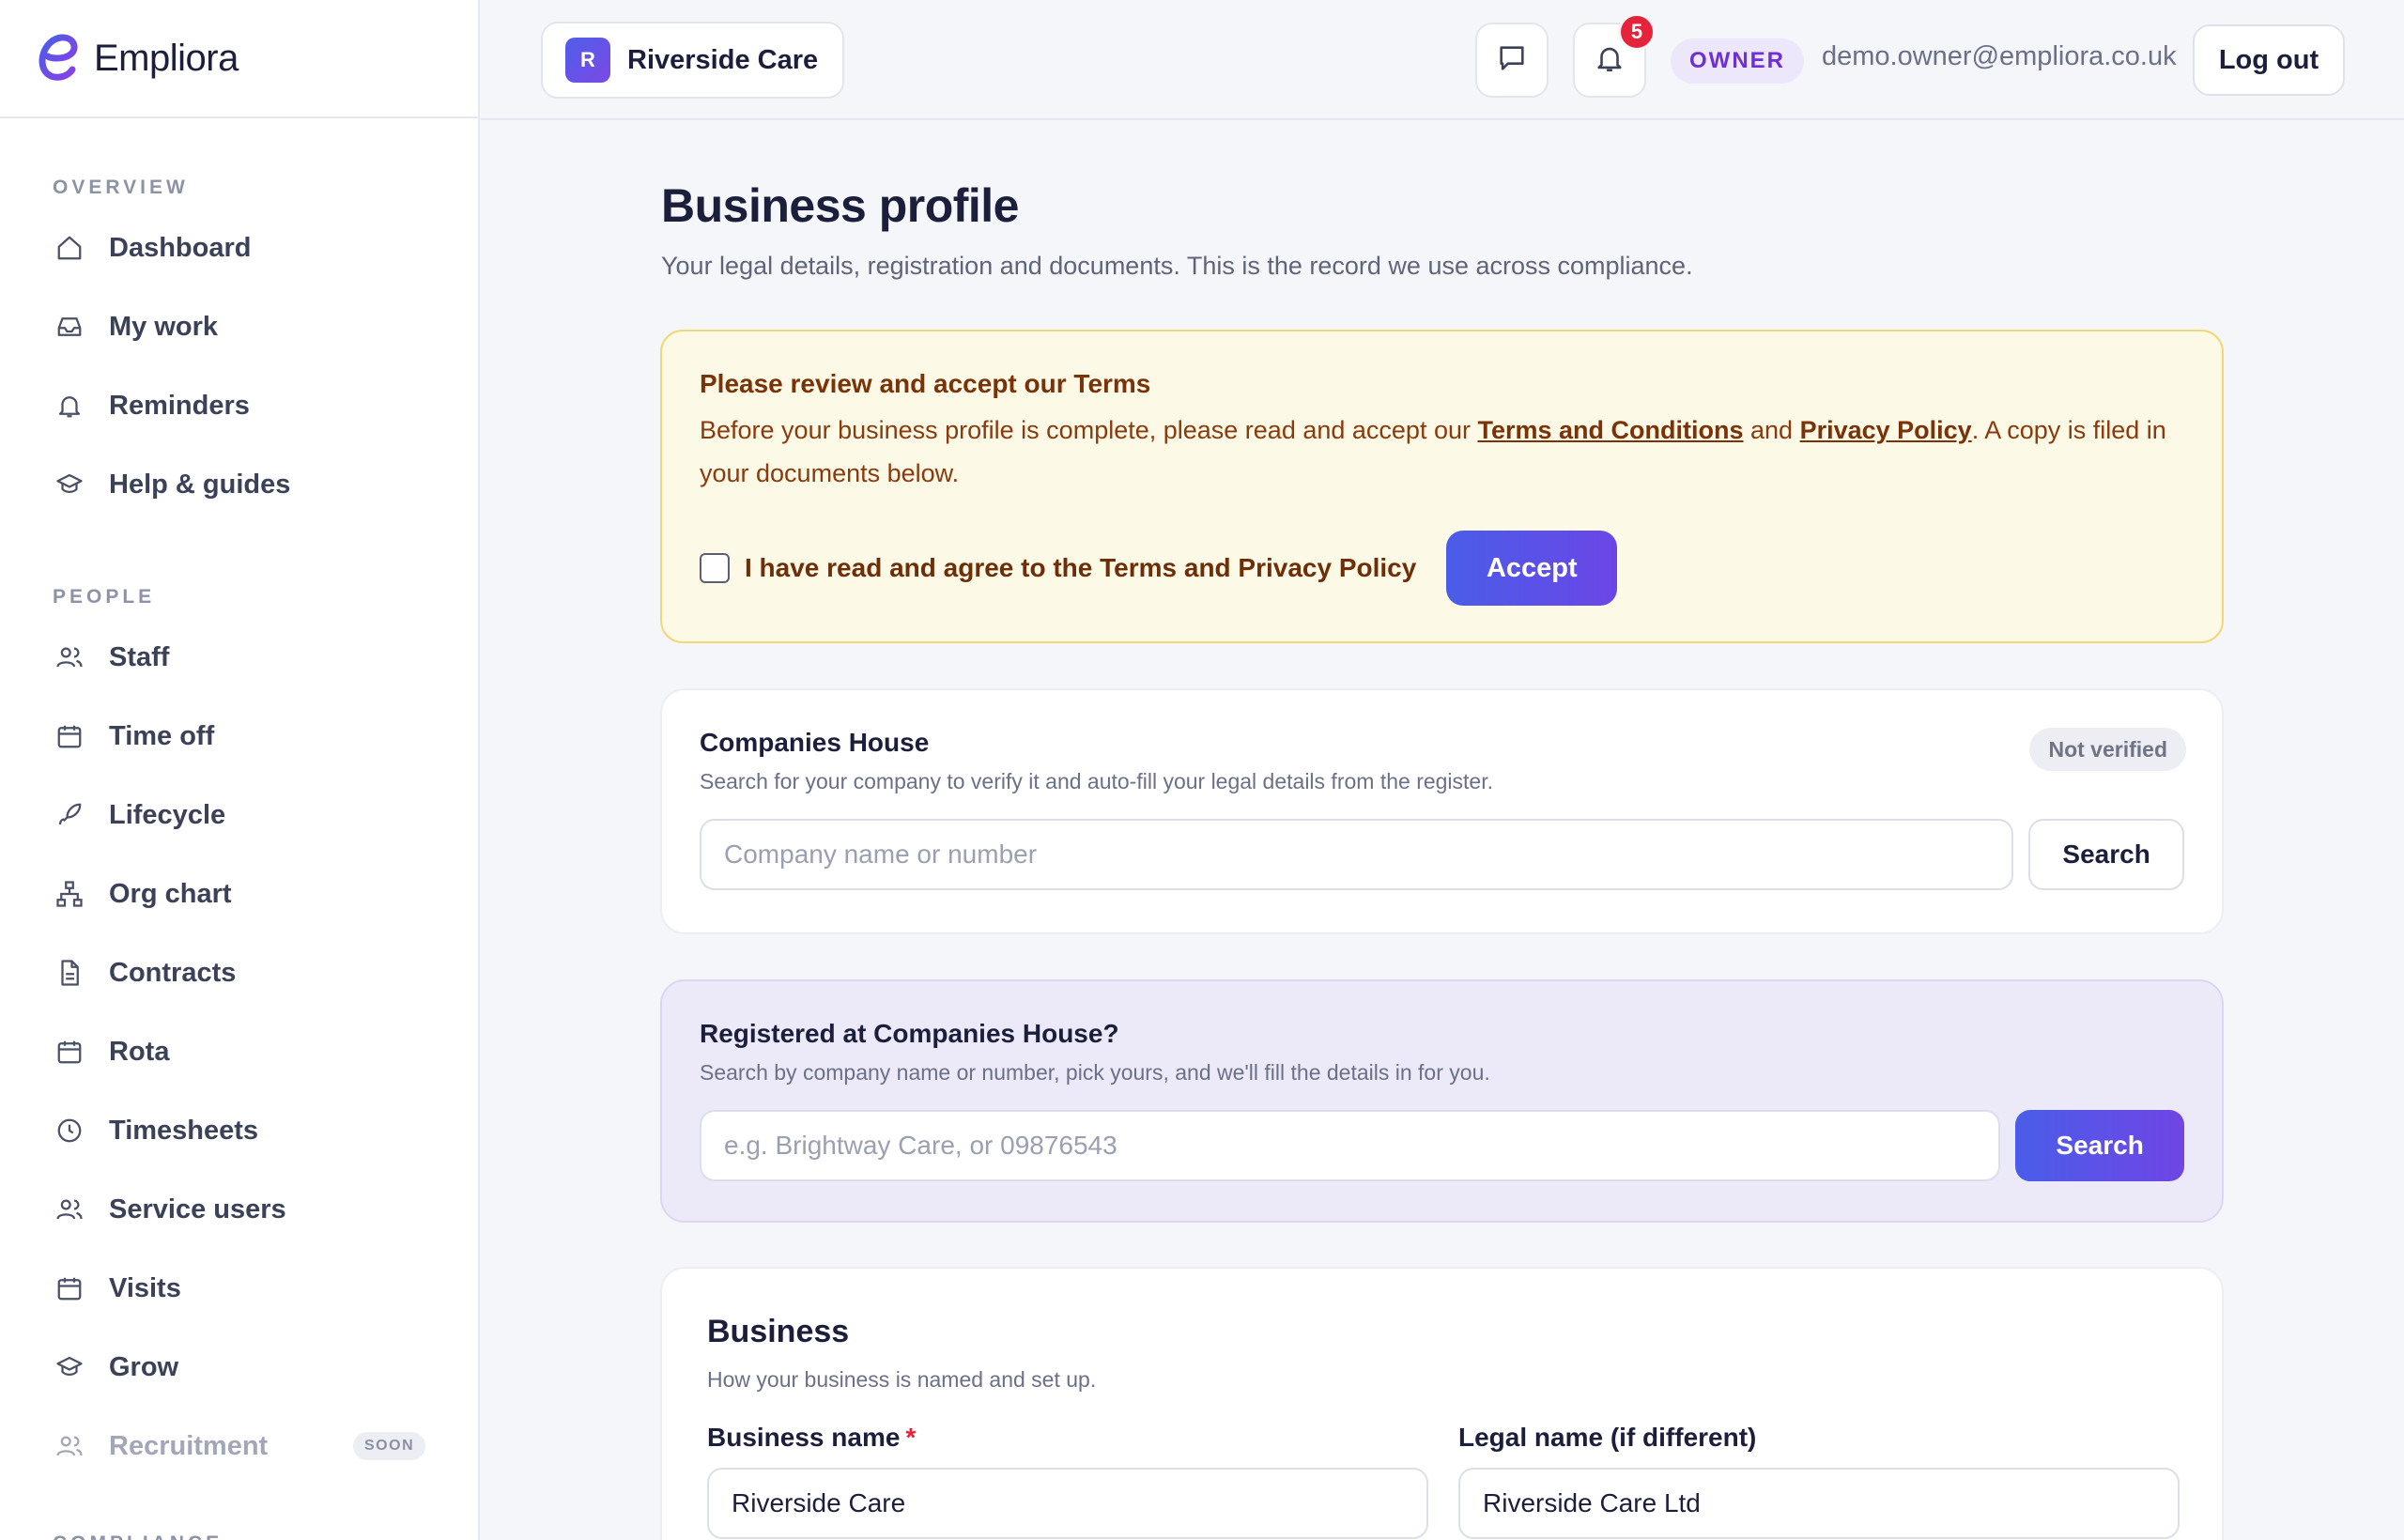  I want to click on company-search-input, so click(1357, 854).